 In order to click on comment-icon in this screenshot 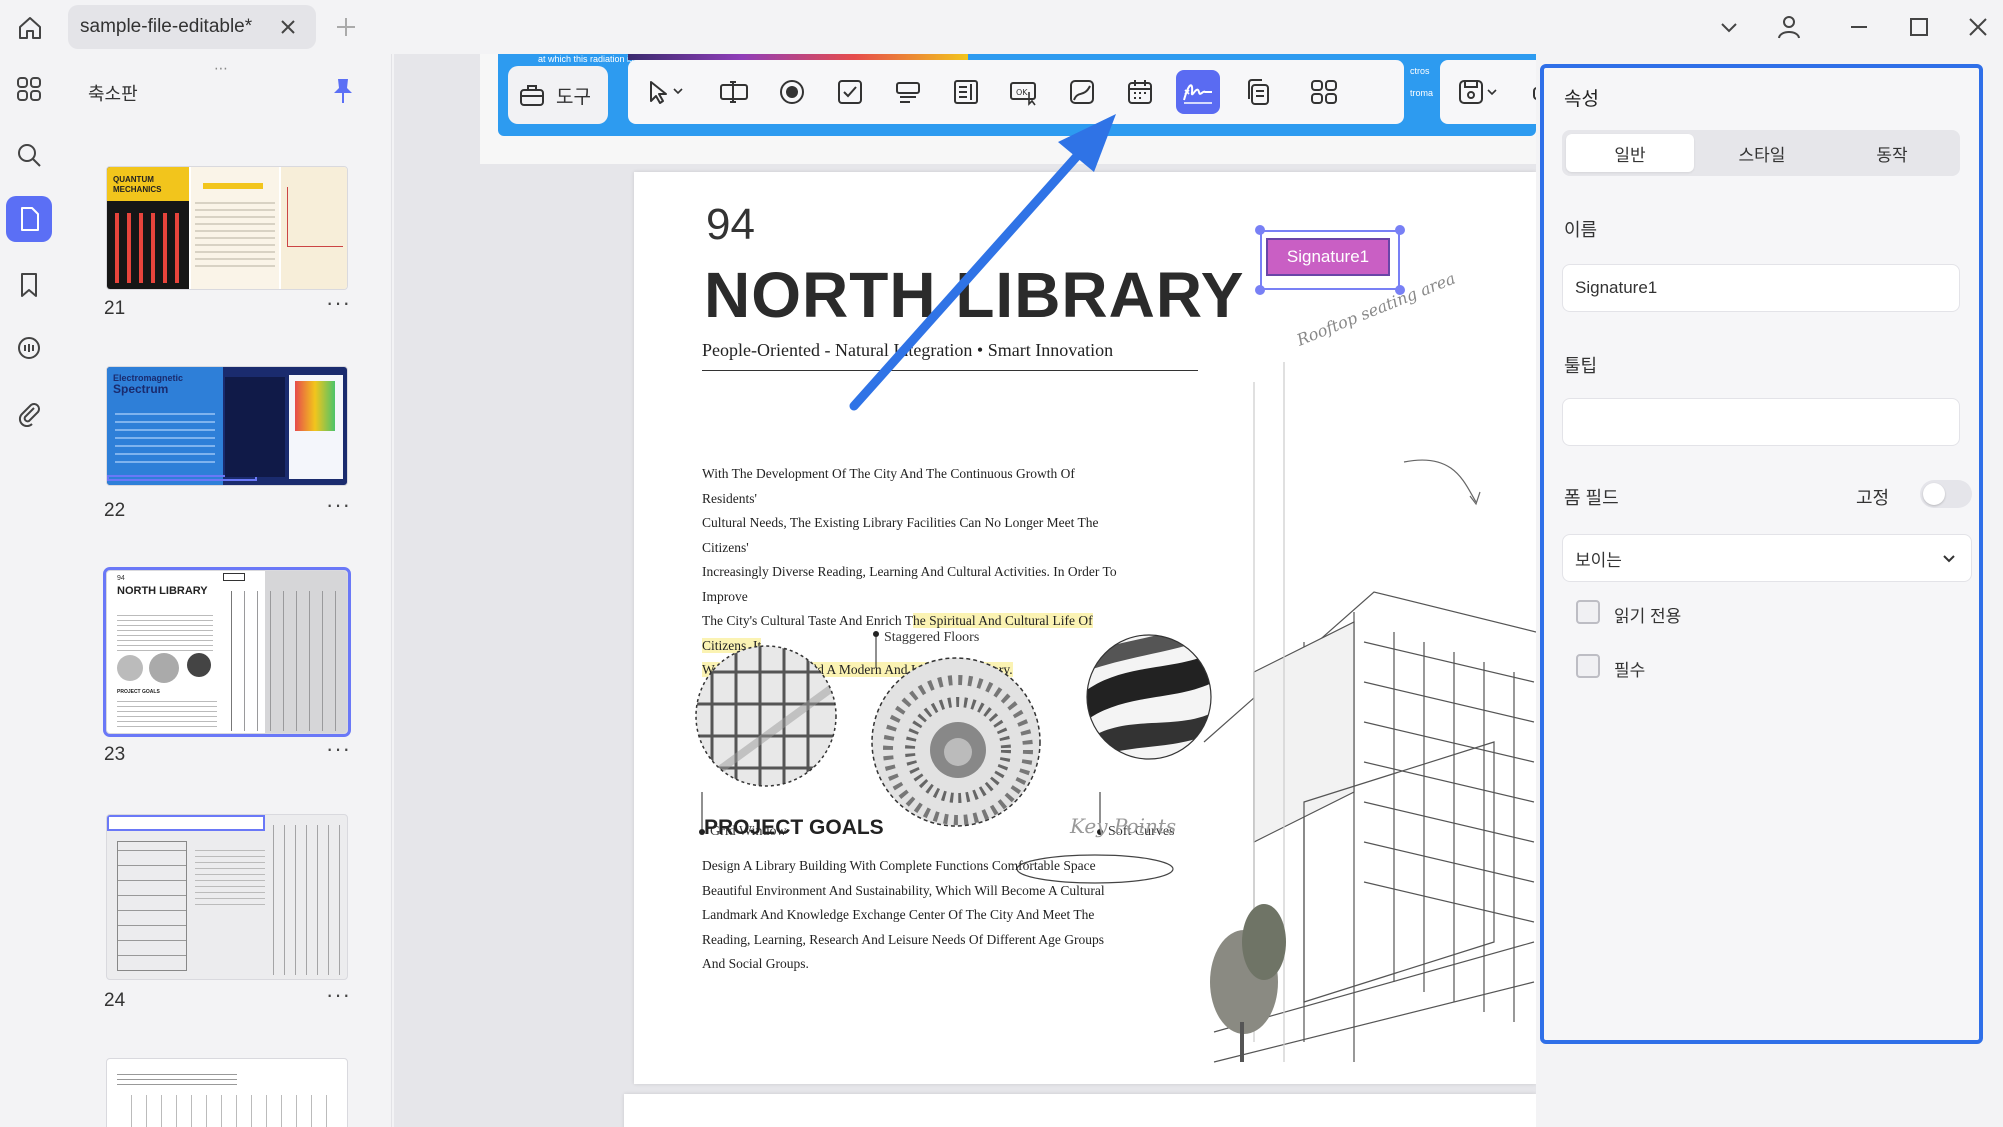, I will do `click(29, 348)`.